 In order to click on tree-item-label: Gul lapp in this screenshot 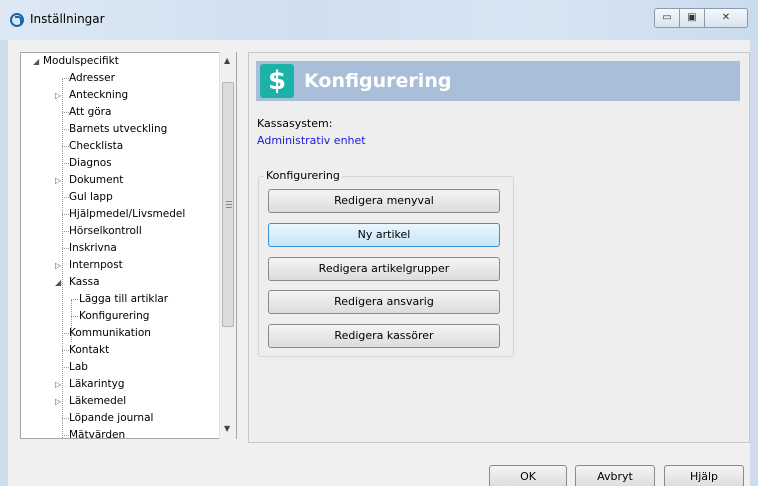, I will do `click(91, 197)`.